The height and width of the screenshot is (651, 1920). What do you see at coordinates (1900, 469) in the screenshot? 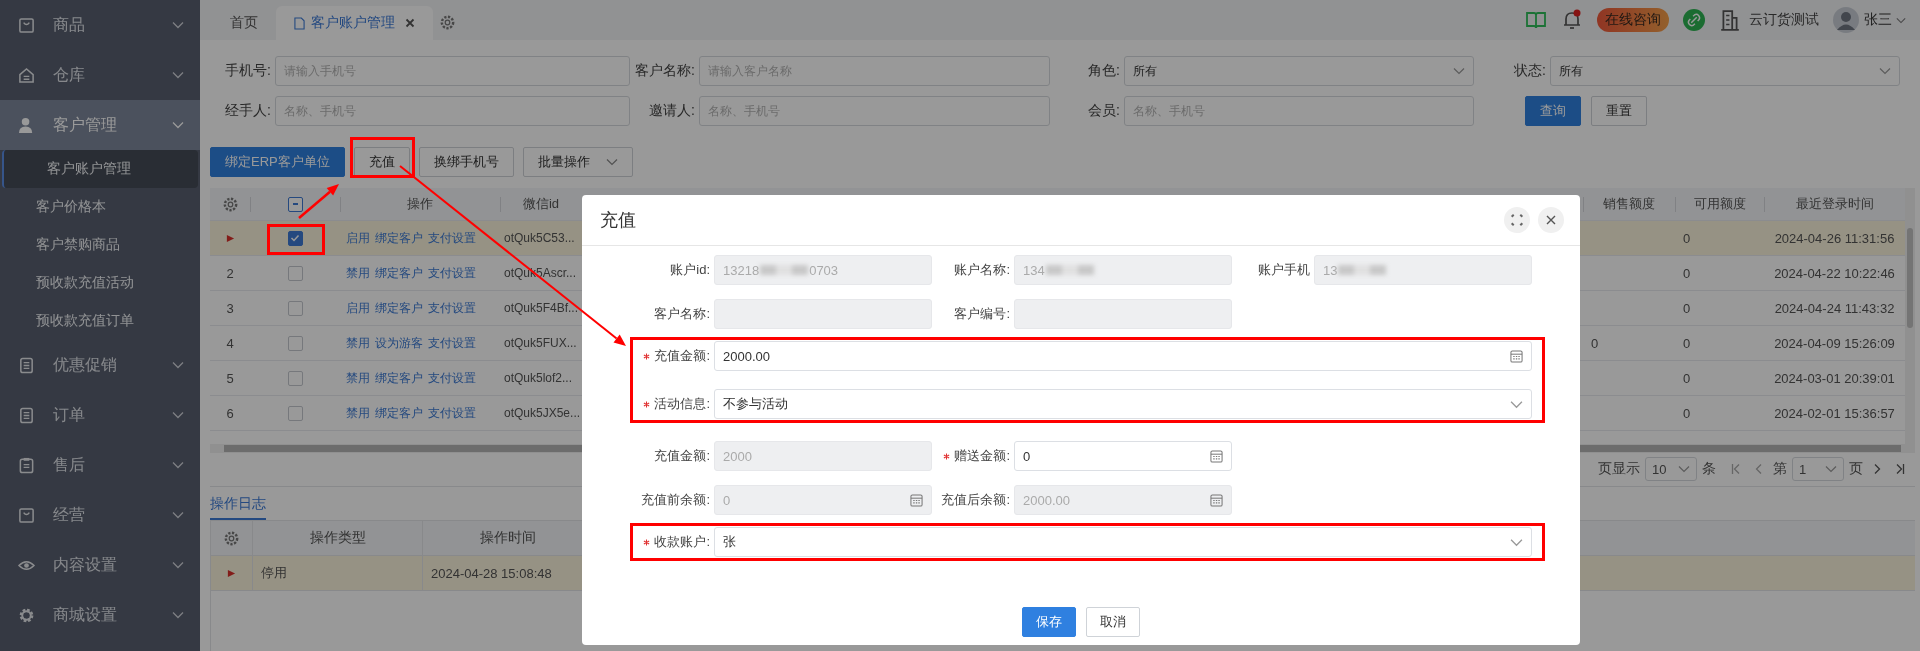
I see `last-page-icon` at bounding box center [1900, 469].